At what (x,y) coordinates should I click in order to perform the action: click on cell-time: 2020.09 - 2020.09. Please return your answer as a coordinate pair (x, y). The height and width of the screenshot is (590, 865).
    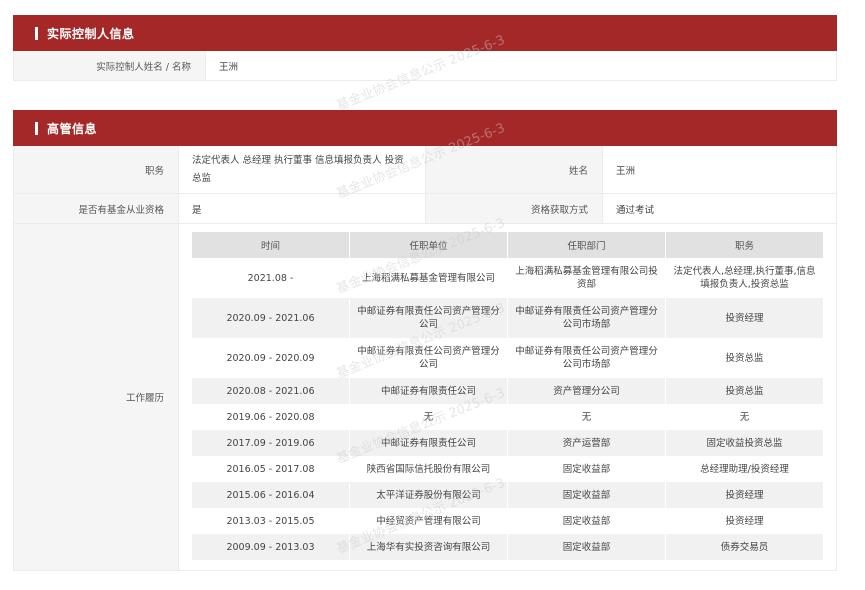
    Looking at the image, I should click on (270, 358).